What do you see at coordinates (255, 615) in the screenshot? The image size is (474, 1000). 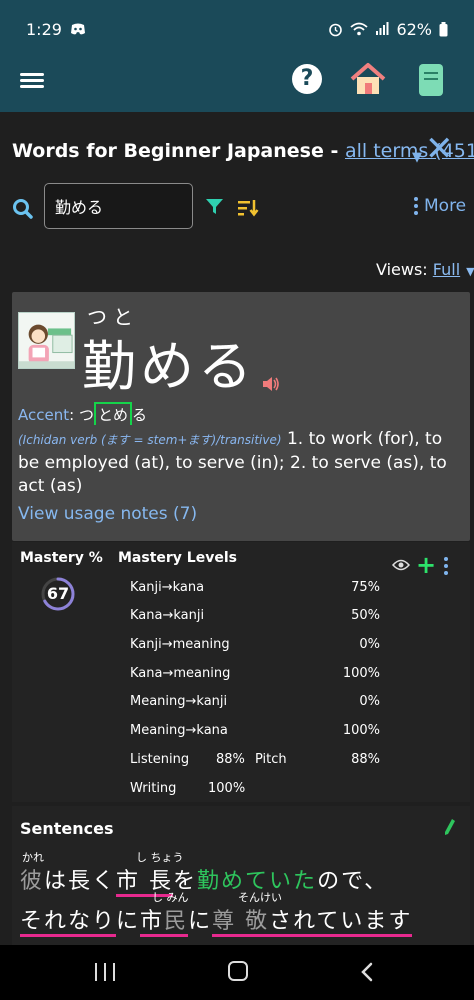 I see `mastery-level-row: Kana→kanji 50%` at bounding box center [255, 615].